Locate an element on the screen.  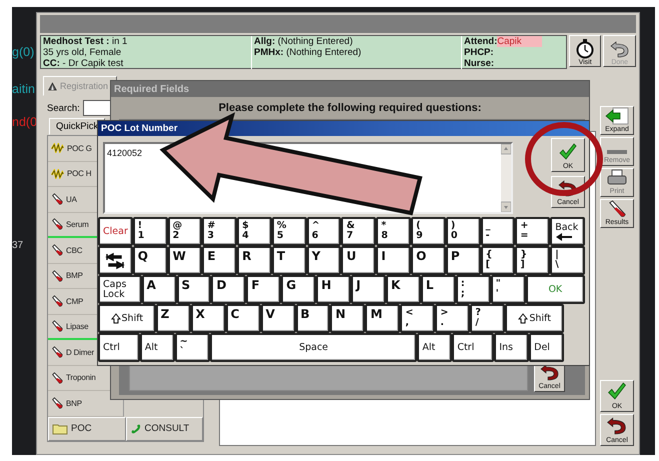
attend-value: Capik is located at coordinates (519, 41).